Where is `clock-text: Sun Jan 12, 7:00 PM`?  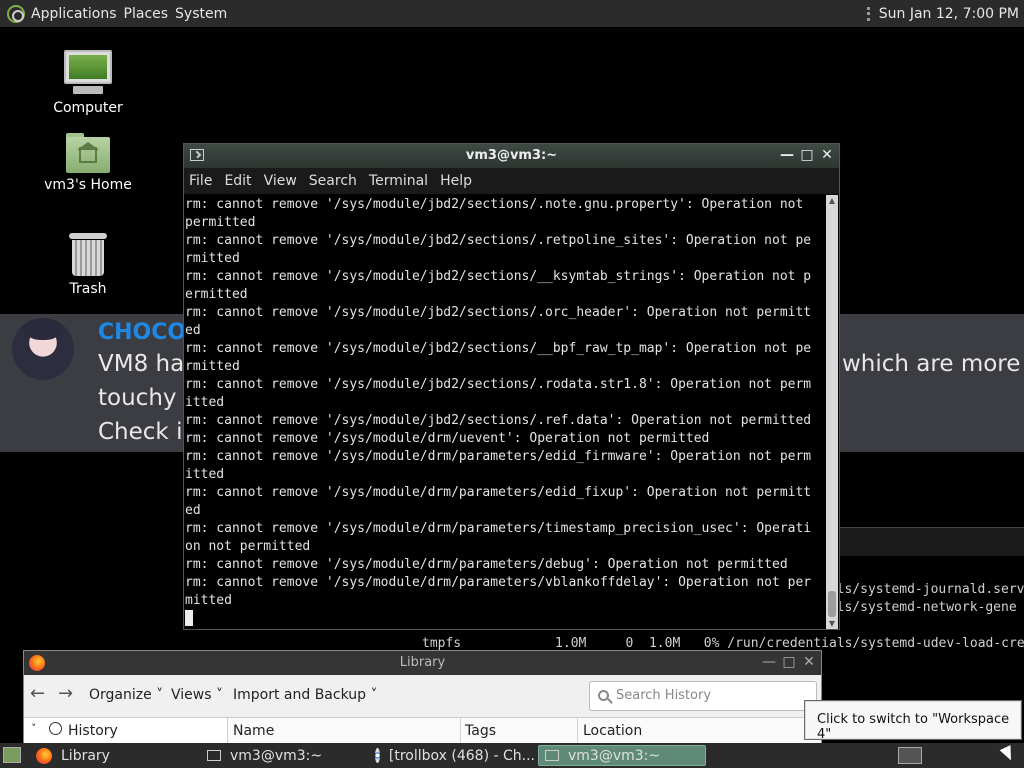
clock-text: Sun Jan 12, 7:00 PM is located at coordinates (948, 13).